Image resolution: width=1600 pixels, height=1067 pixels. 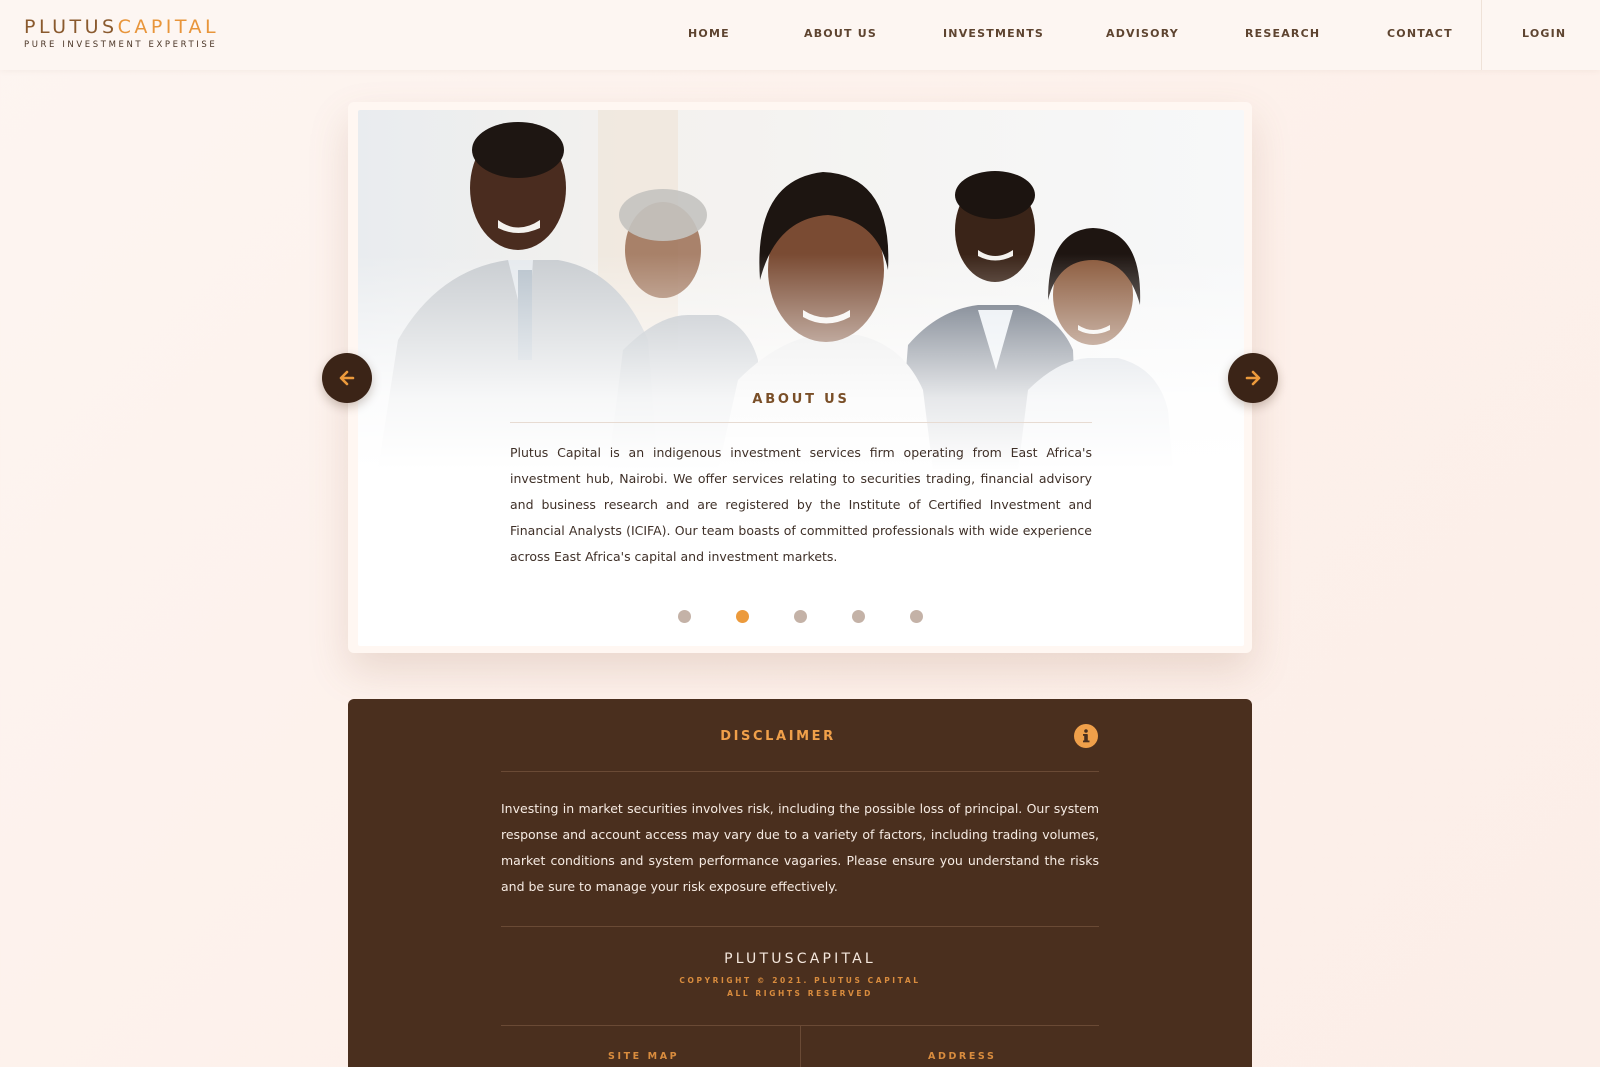 I want to click on carousel-next-button, so click(x=1253, y=378).